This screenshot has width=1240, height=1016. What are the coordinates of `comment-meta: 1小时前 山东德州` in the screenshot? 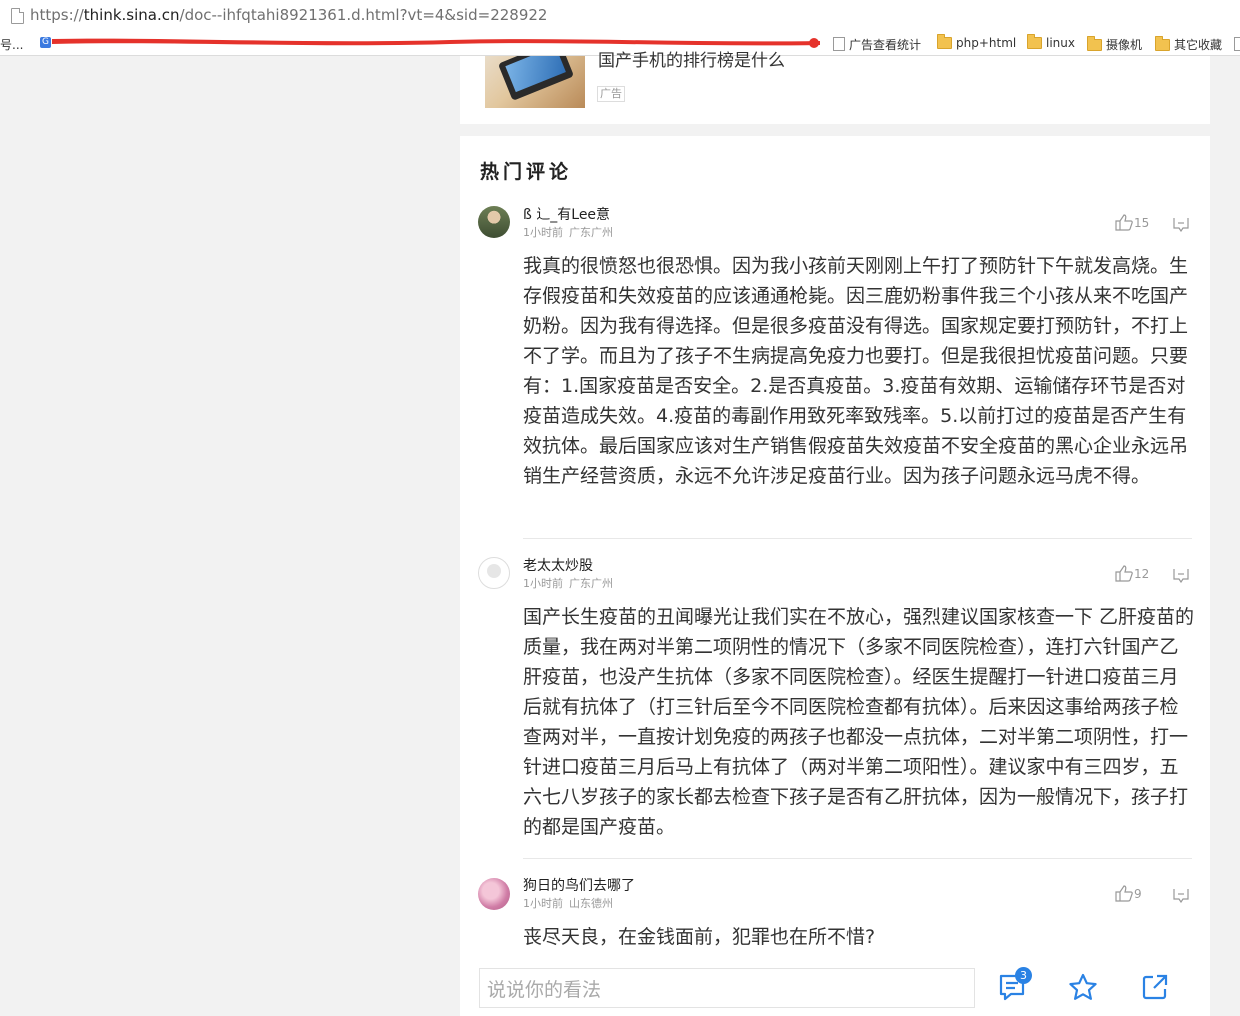 It's located at (568, 903).